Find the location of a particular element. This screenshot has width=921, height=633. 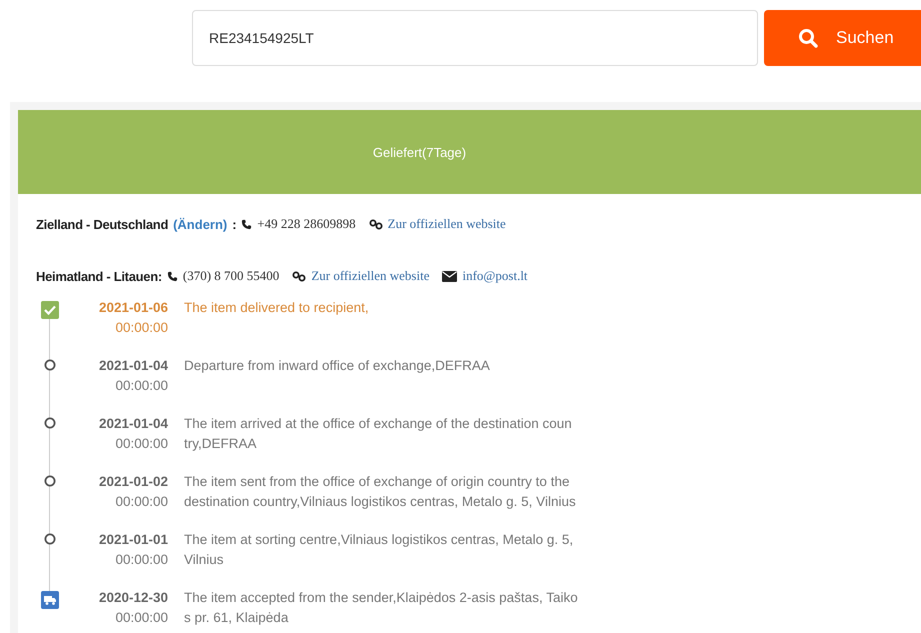

event-description: Departure from inward office of exchange,DEFRAA is located at coordinates (337, 366).